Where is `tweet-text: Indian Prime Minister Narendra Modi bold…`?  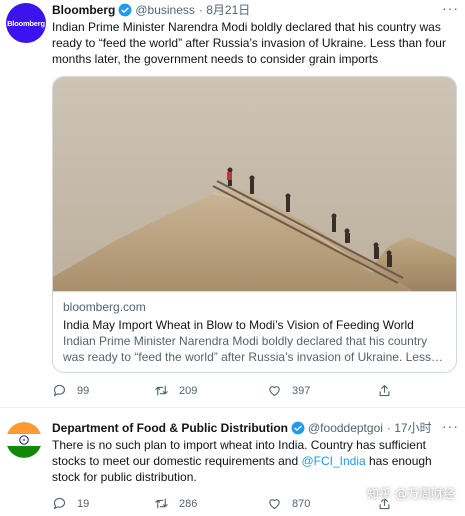 tweet-text: Indian Prime Minister Narendra Modi bold… is located at coordinates (249, 43).